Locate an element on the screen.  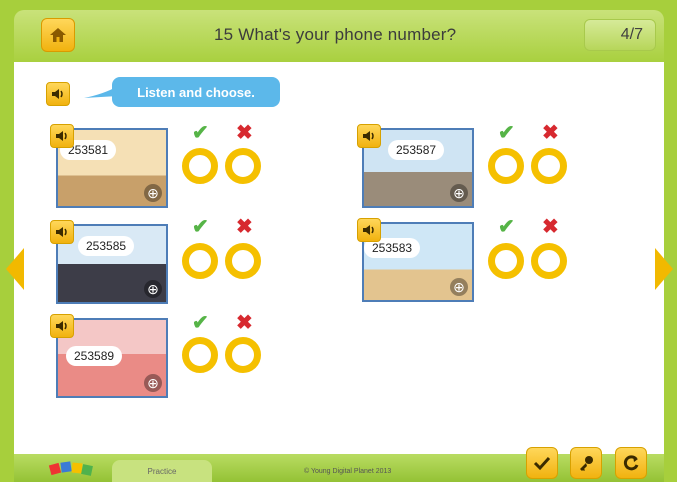
answer-key-button is located at coordinates (586, 463).